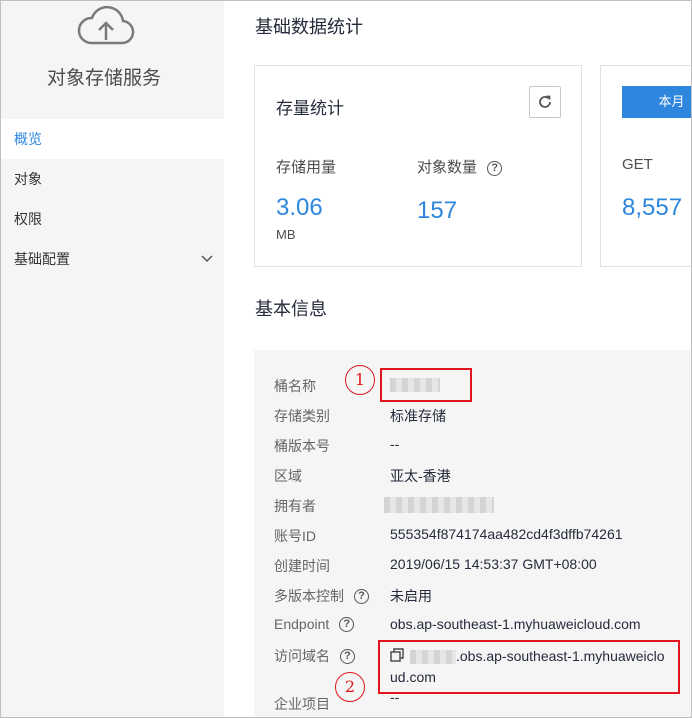 The height and width of the screenshot is (718, 692). I want to click on info-value: 亚太-香港, so click(420, 476).